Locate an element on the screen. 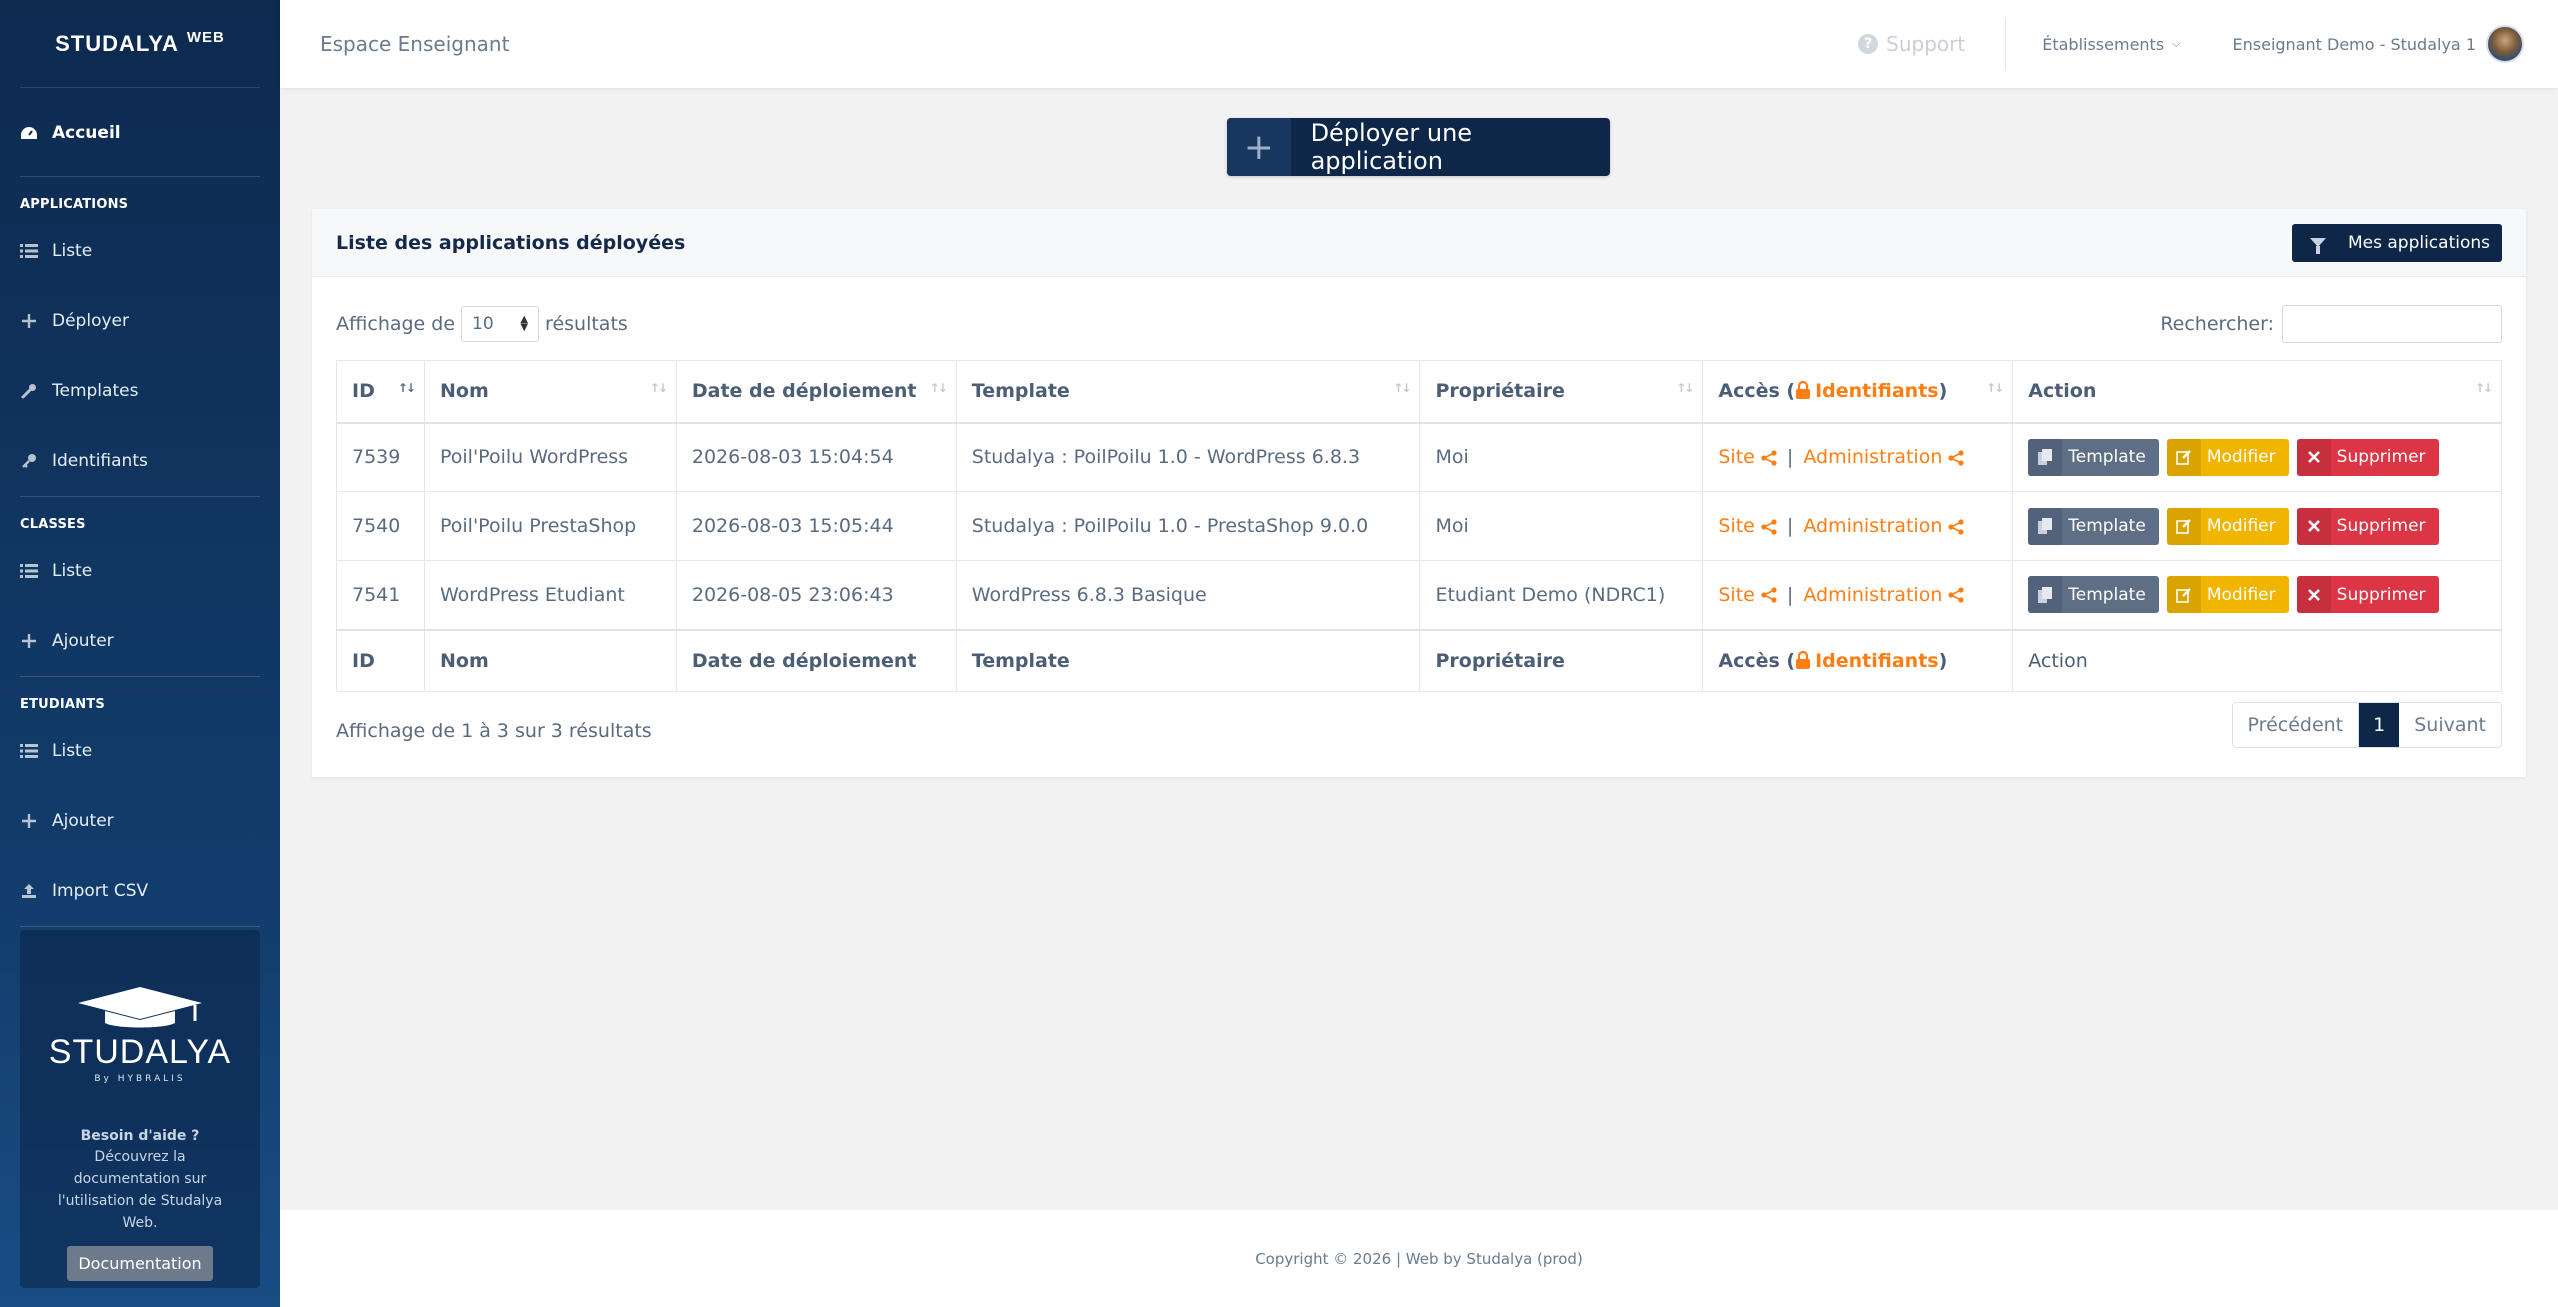 The image size is (2558, 1307). cell-action: Template Modifier Supprimer is located at coordinates (2257, 595).